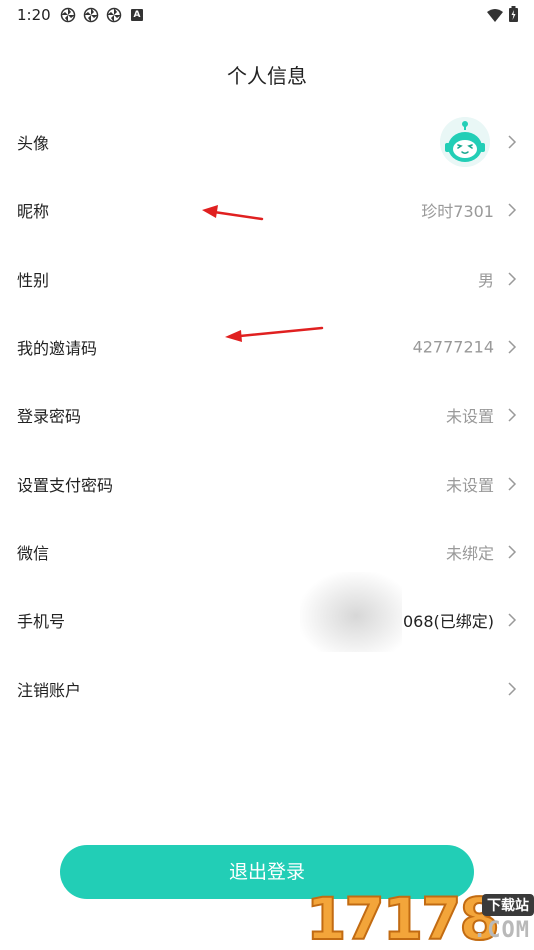 The height and width of the screenshot is (950, 534). I want to click on pay-password-row: 设置支付密码 未设置, so click(267, 483).